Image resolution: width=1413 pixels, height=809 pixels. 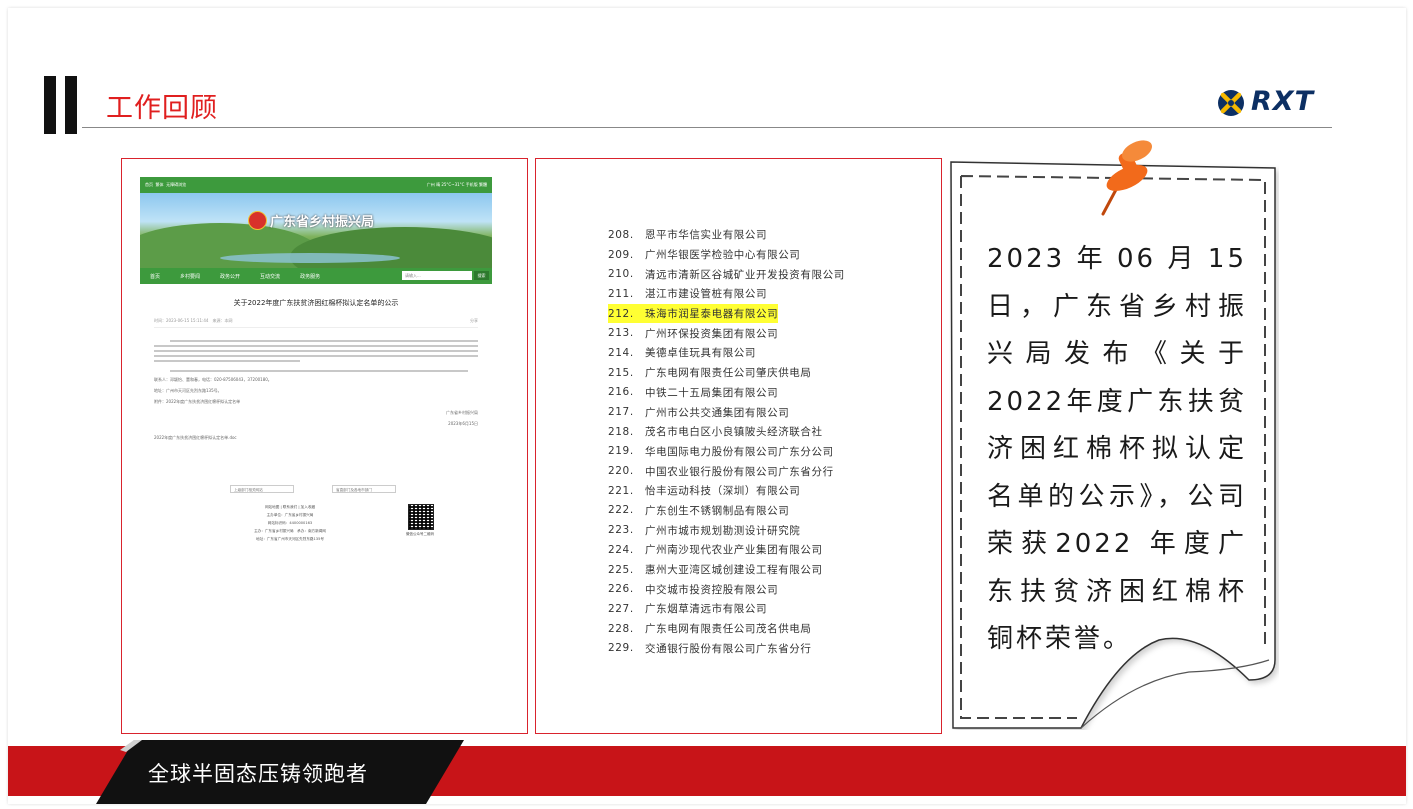 What do you see at coordinates (621, 608) in the screenshot?
I see `list-item-number: 227.` at bounding box center [621, 608].